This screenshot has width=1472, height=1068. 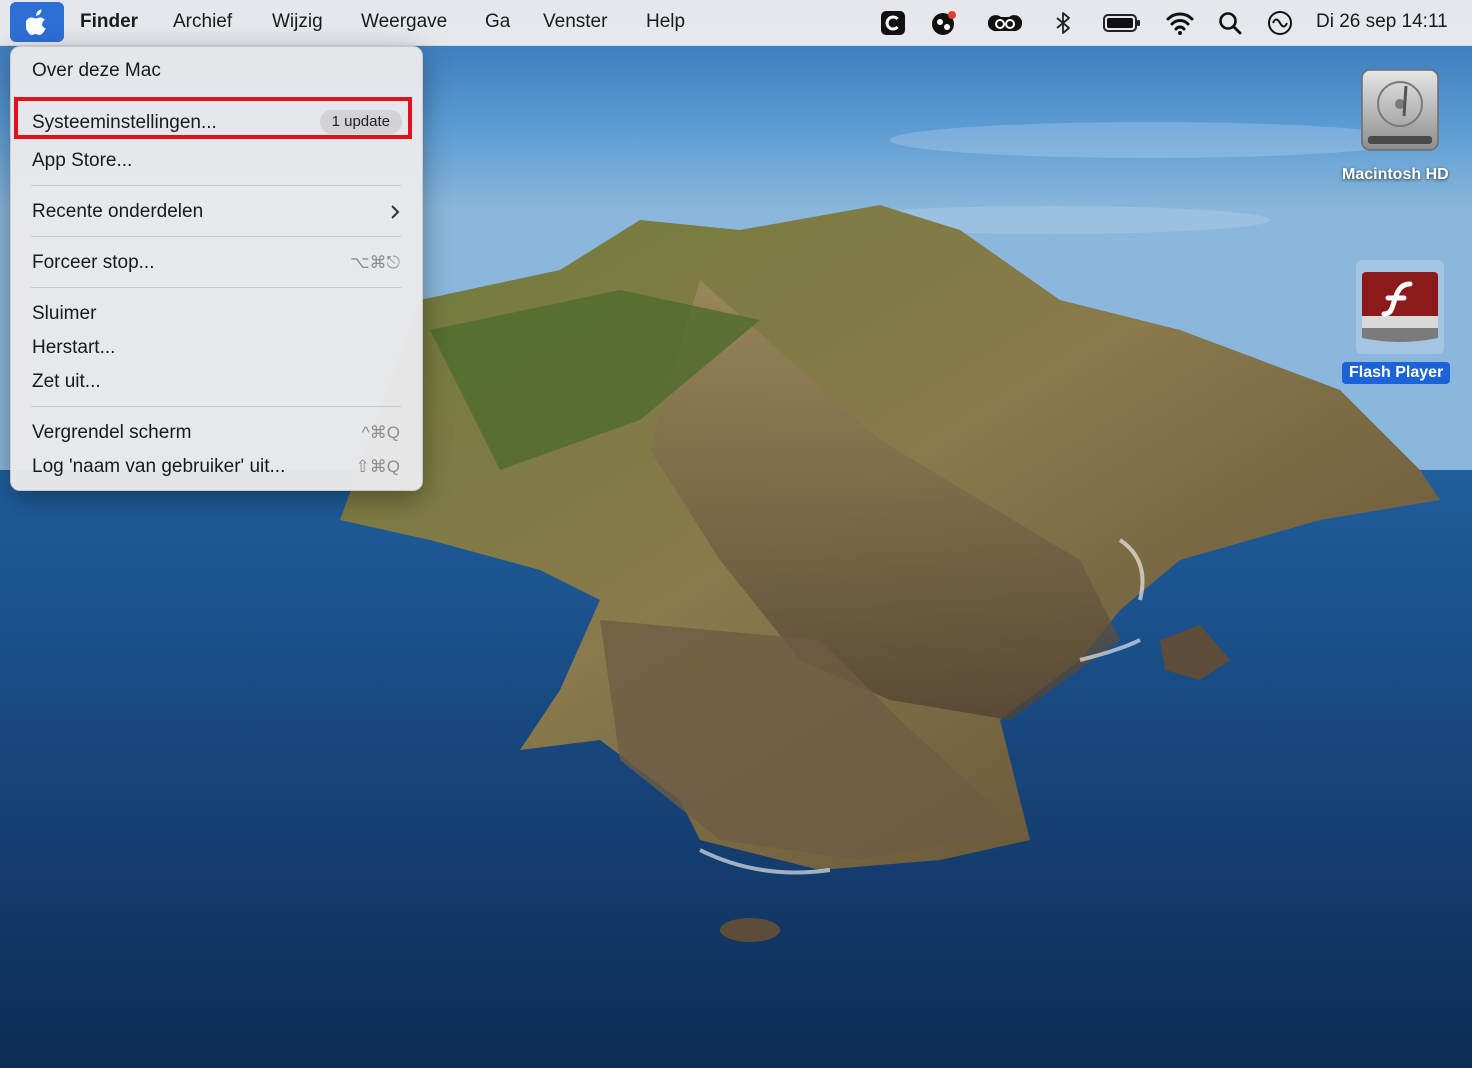 I want to click on search-icon, so click(x=1230, y=23).